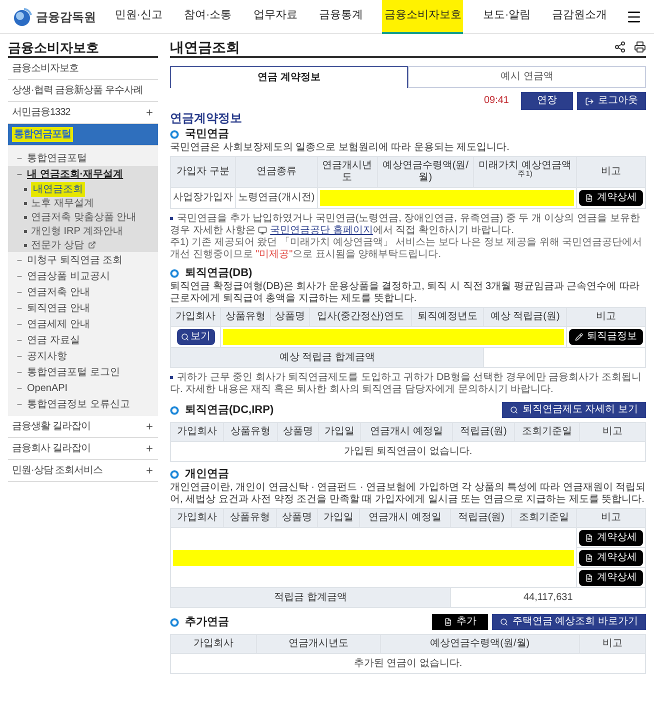  I want to click on submenu-item: 통합연금포털 로그인, so click(83, 372).